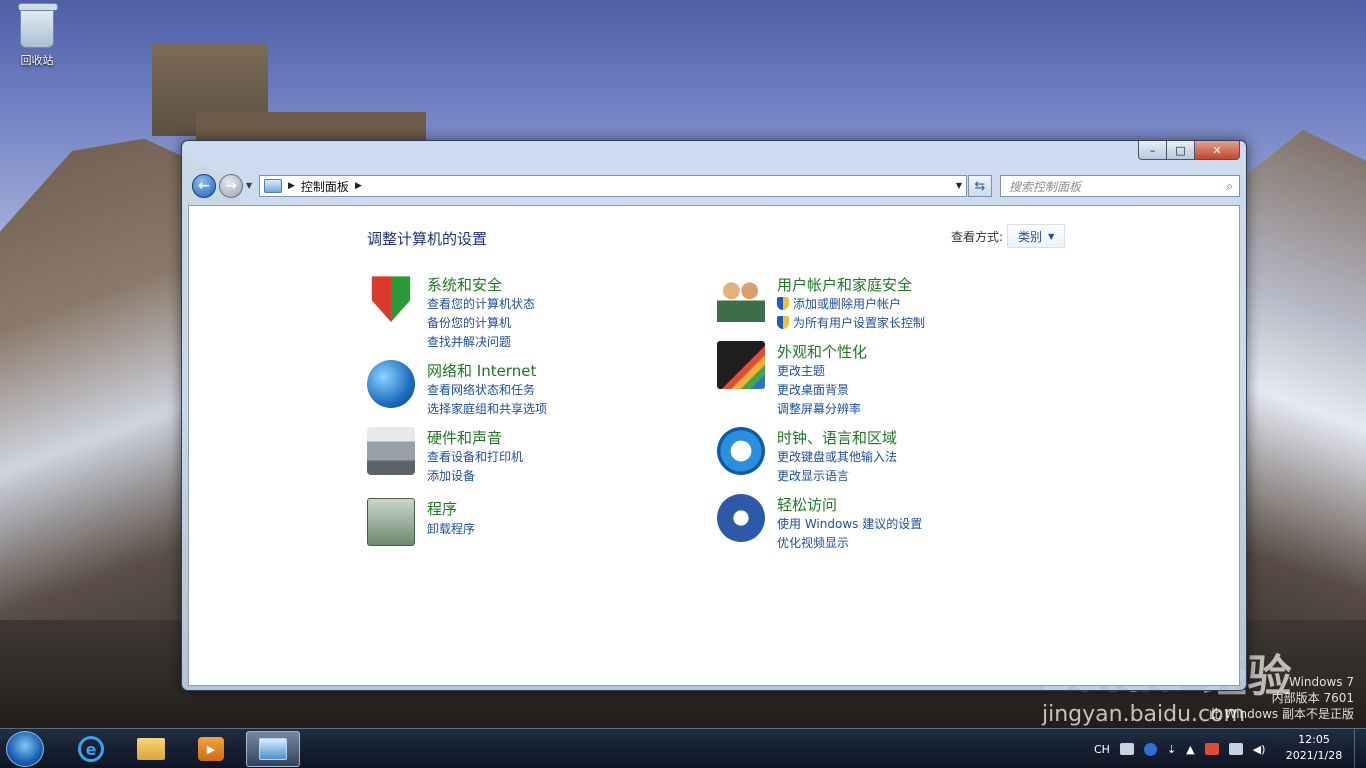 This screenshot has width=1366, height=768. I want to click on link-text: 为所有用户设置家长控制, so click(859, 323).